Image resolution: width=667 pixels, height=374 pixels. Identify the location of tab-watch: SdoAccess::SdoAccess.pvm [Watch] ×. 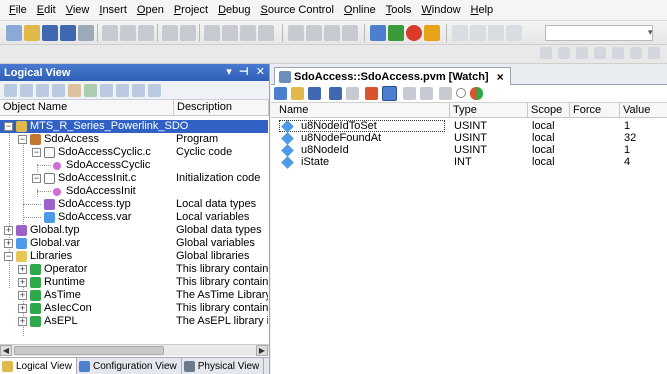
(392, 76).